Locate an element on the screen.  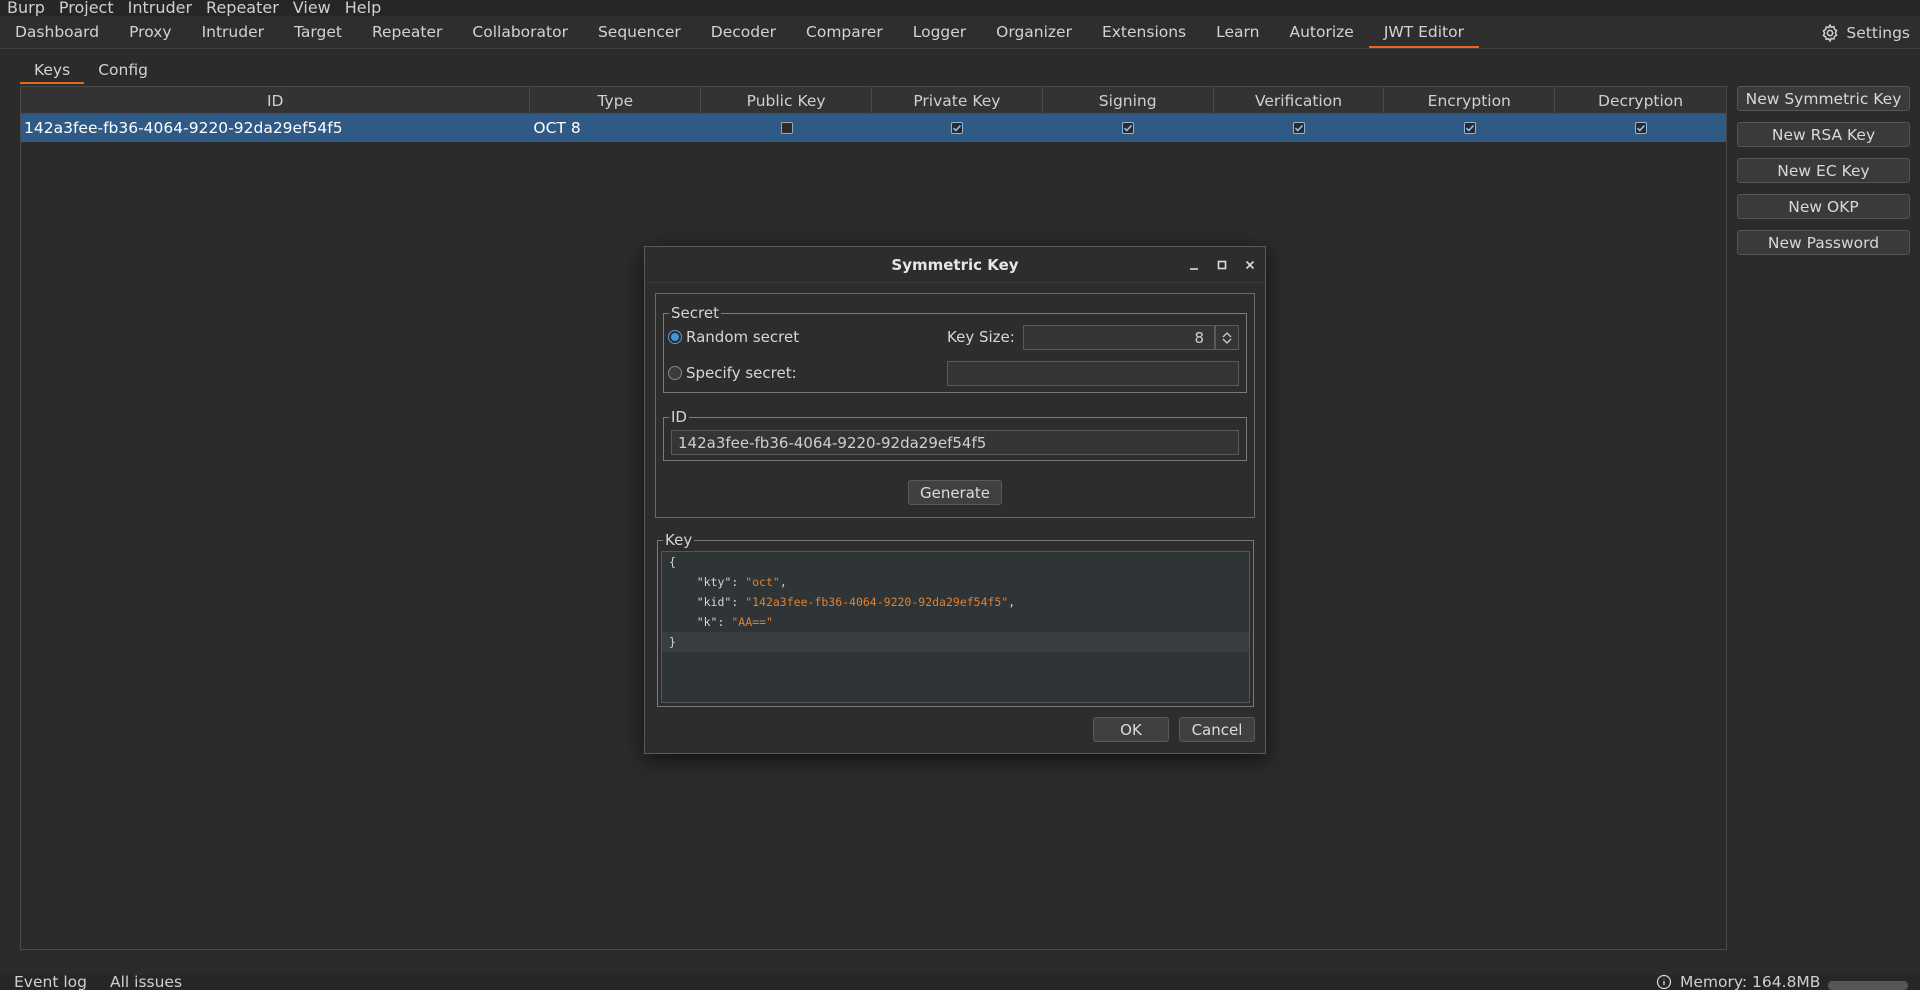
new-symmetric-key-button: New Symmetric Key is located at coordinates (1823, 98).